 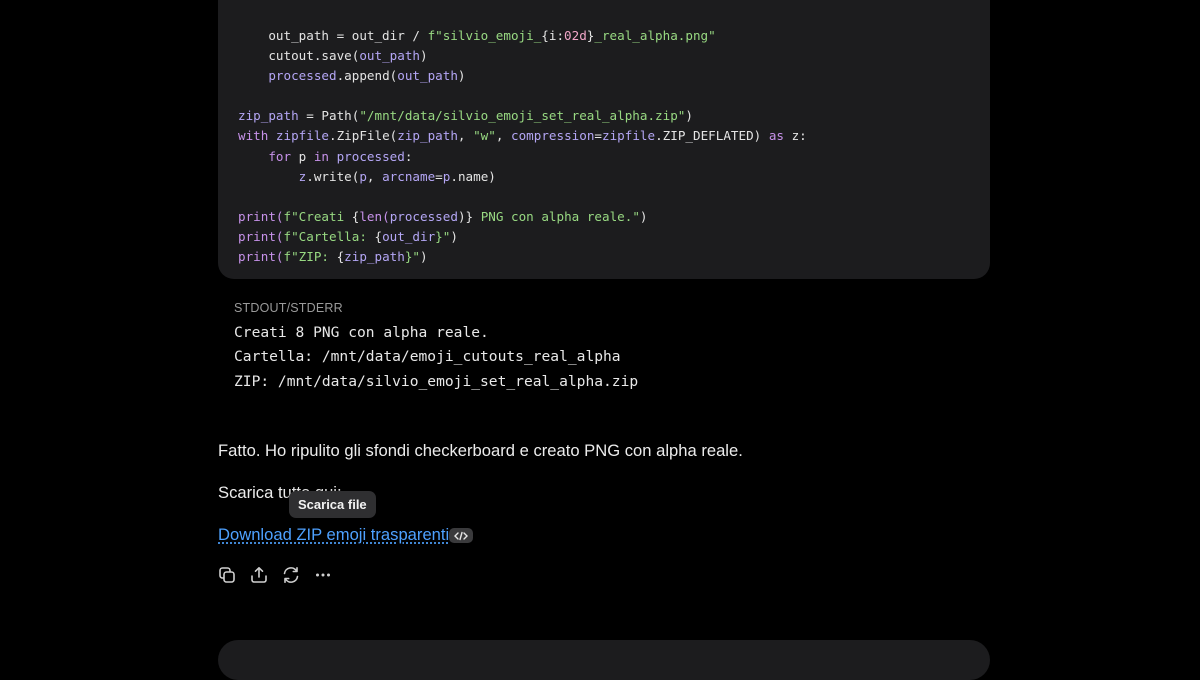 I want to click on code-token: {, so click(x=378, y=236).